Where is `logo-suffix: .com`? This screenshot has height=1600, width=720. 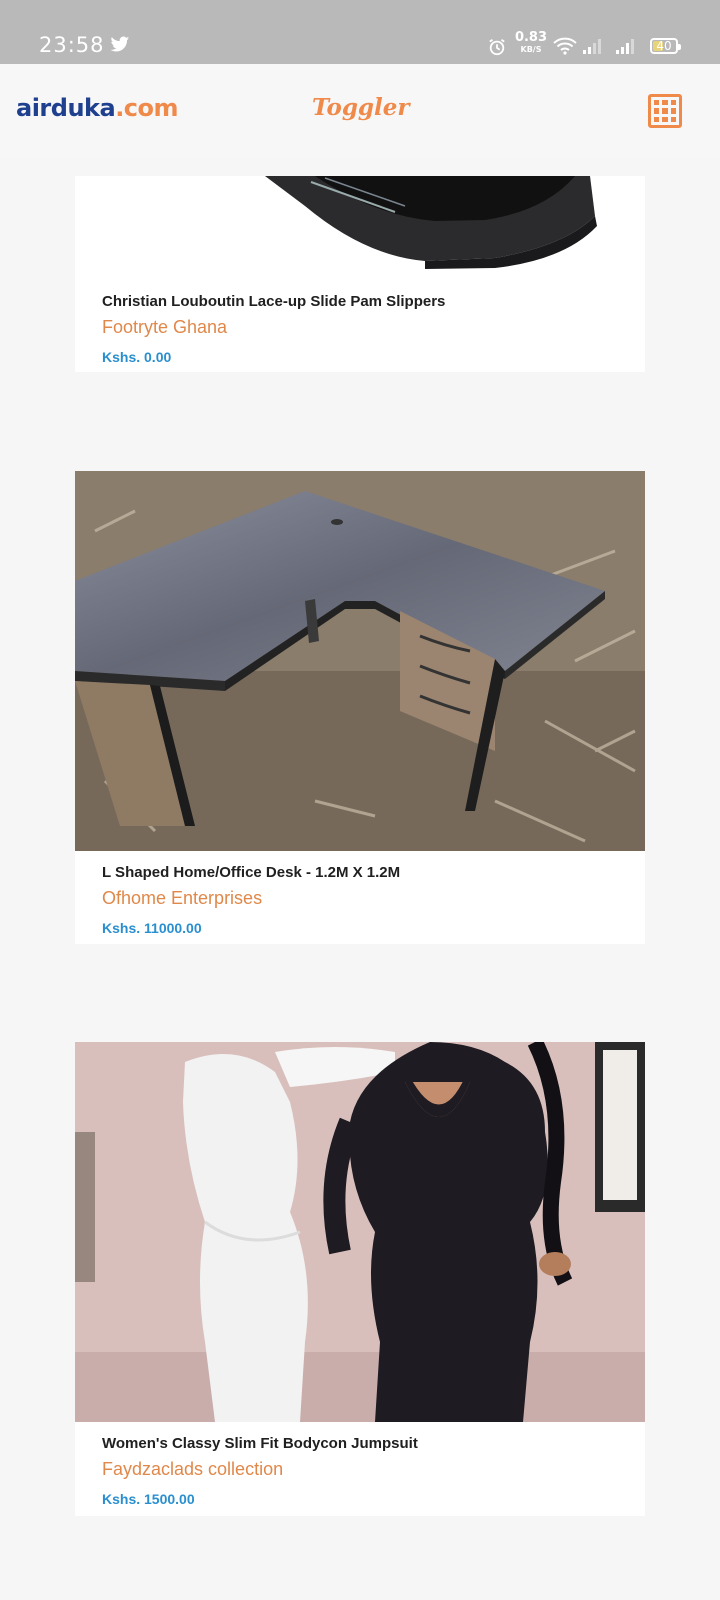 logo-suffix: .com is located at coordinates (147, 108).